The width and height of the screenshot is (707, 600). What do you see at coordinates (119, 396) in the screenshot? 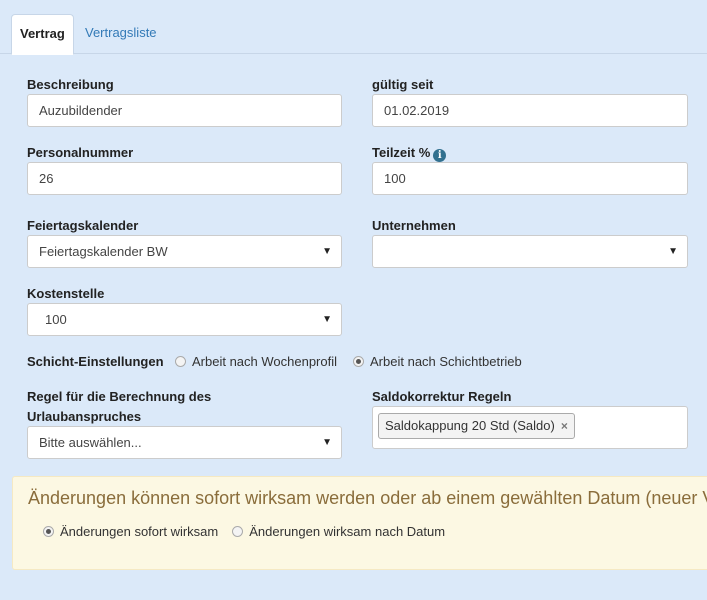
I see `urlaubsregel-label-line1: Regel für die Berechnung des` at bounding box center [119, 396].